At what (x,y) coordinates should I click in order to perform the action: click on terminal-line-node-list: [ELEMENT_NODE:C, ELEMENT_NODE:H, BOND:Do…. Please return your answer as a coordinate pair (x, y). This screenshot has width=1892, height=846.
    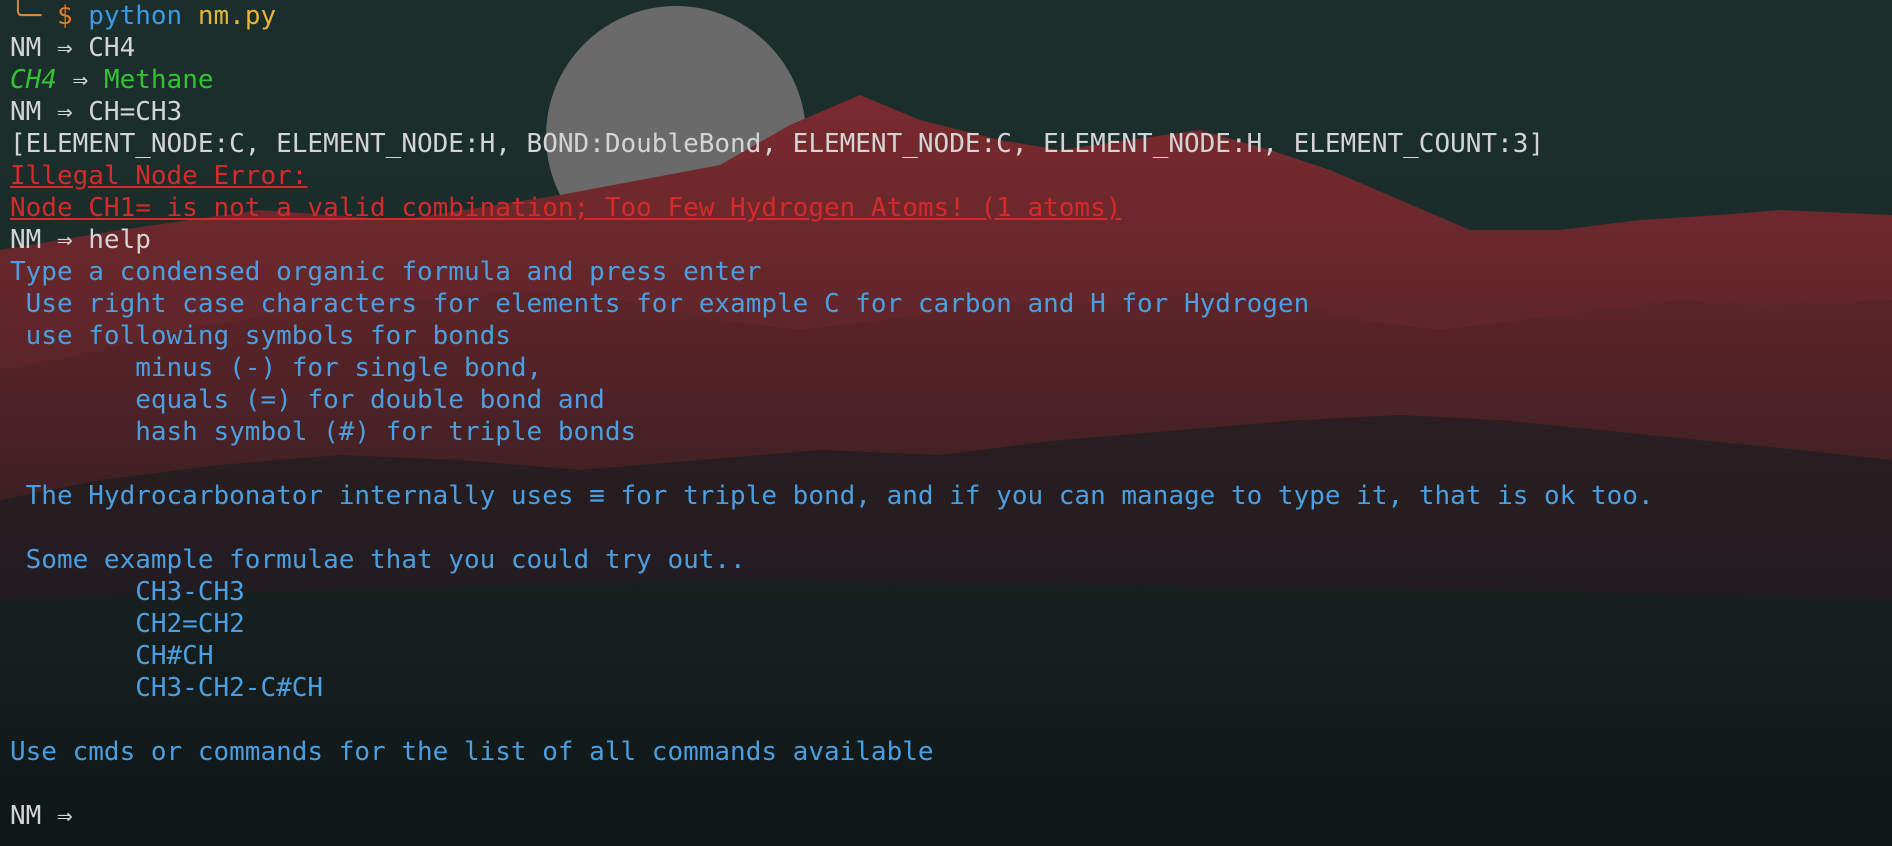
    Looking at the image, I should click on (777, 144).